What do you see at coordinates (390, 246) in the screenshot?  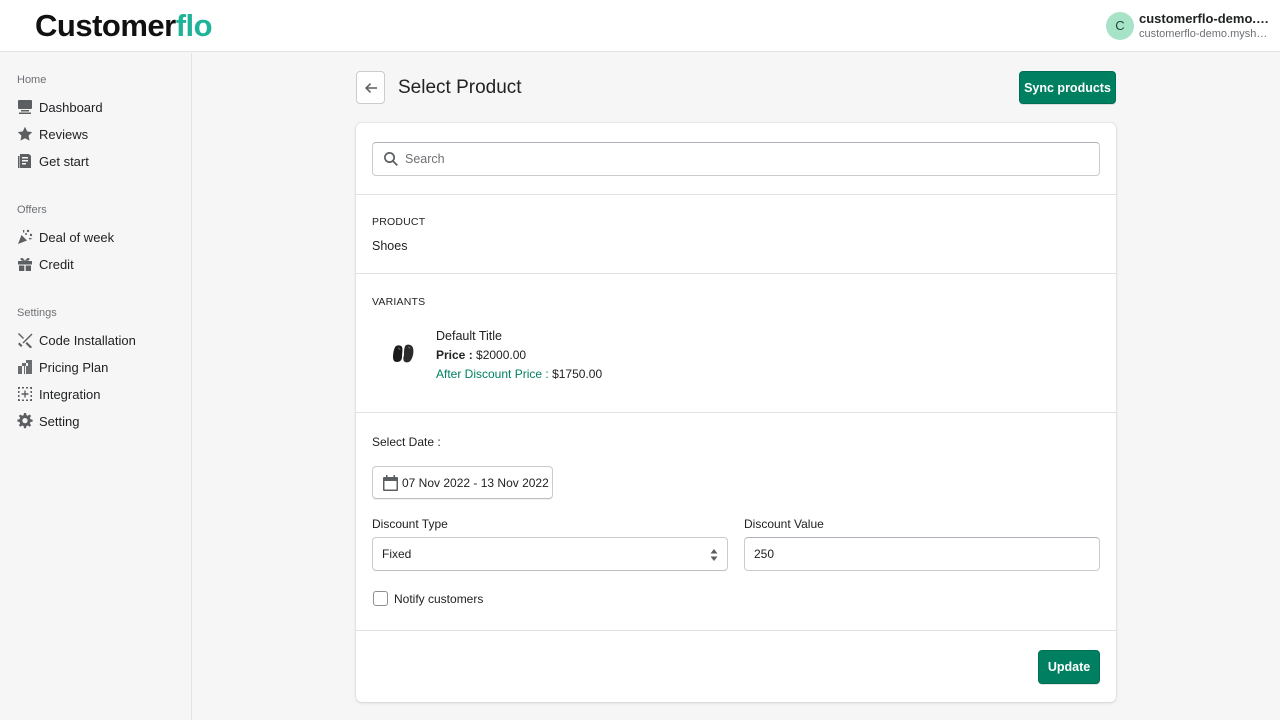 I see `product-name: Shoes` at bounding box center [390, 246].